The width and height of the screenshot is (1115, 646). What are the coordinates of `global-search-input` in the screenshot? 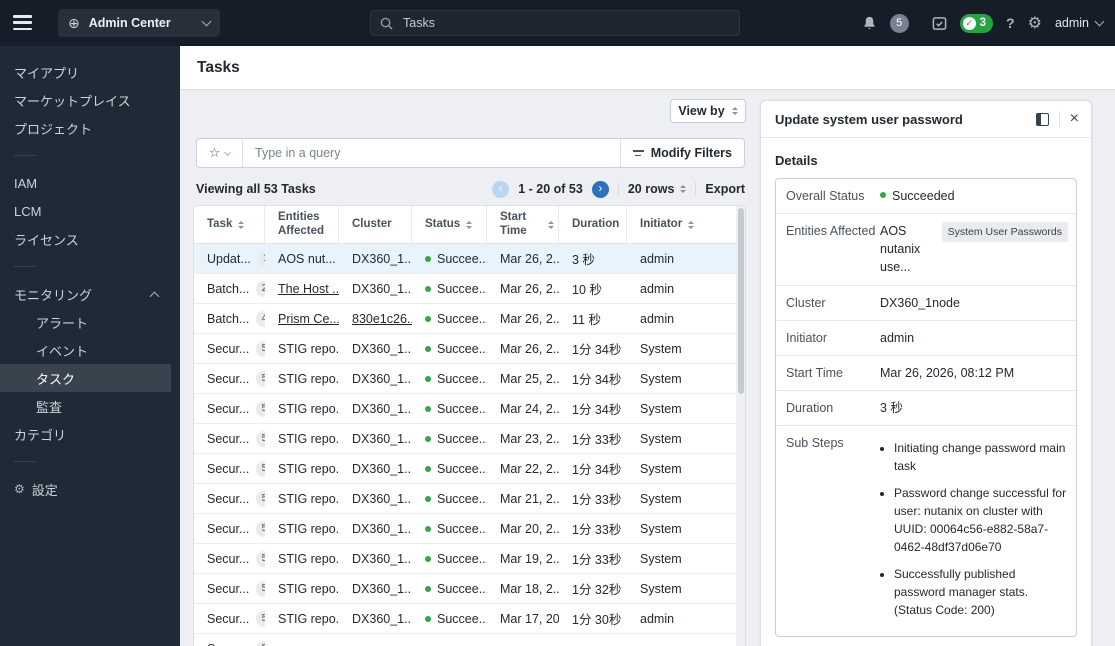 It's located at (565, 23).